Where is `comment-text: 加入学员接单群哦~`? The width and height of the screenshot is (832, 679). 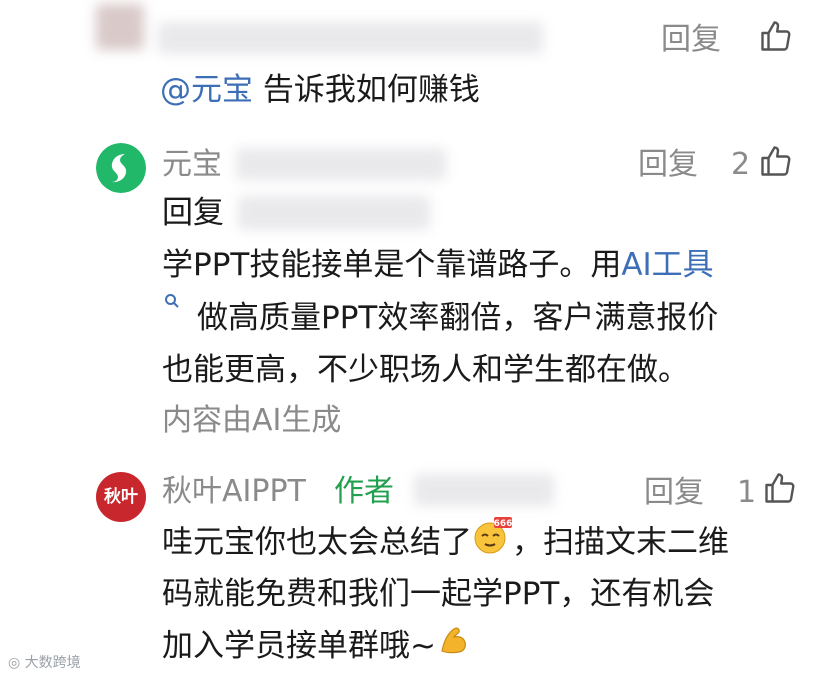 comment-text: 加入学员接单群哦~ is located at coordinates (299, 646).